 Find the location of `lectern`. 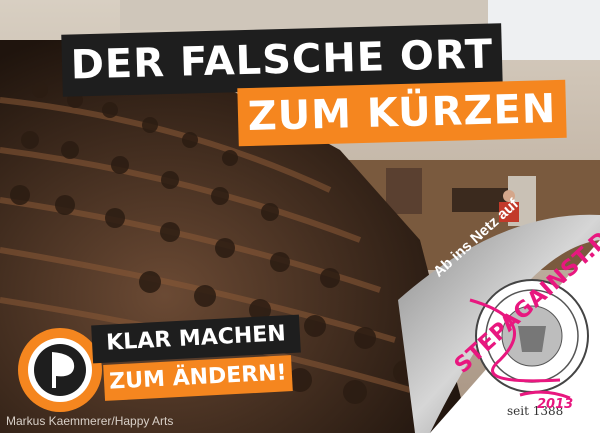

lectern is located at coordinates (404, 191).